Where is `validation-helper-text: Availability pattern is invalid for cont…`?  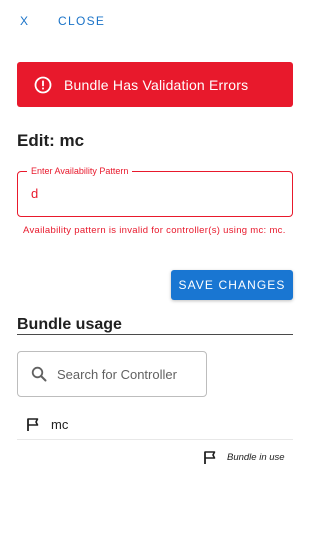
validation-helper-text: Availability pattern is invalid for cont… is located at coordinates (154, 230).